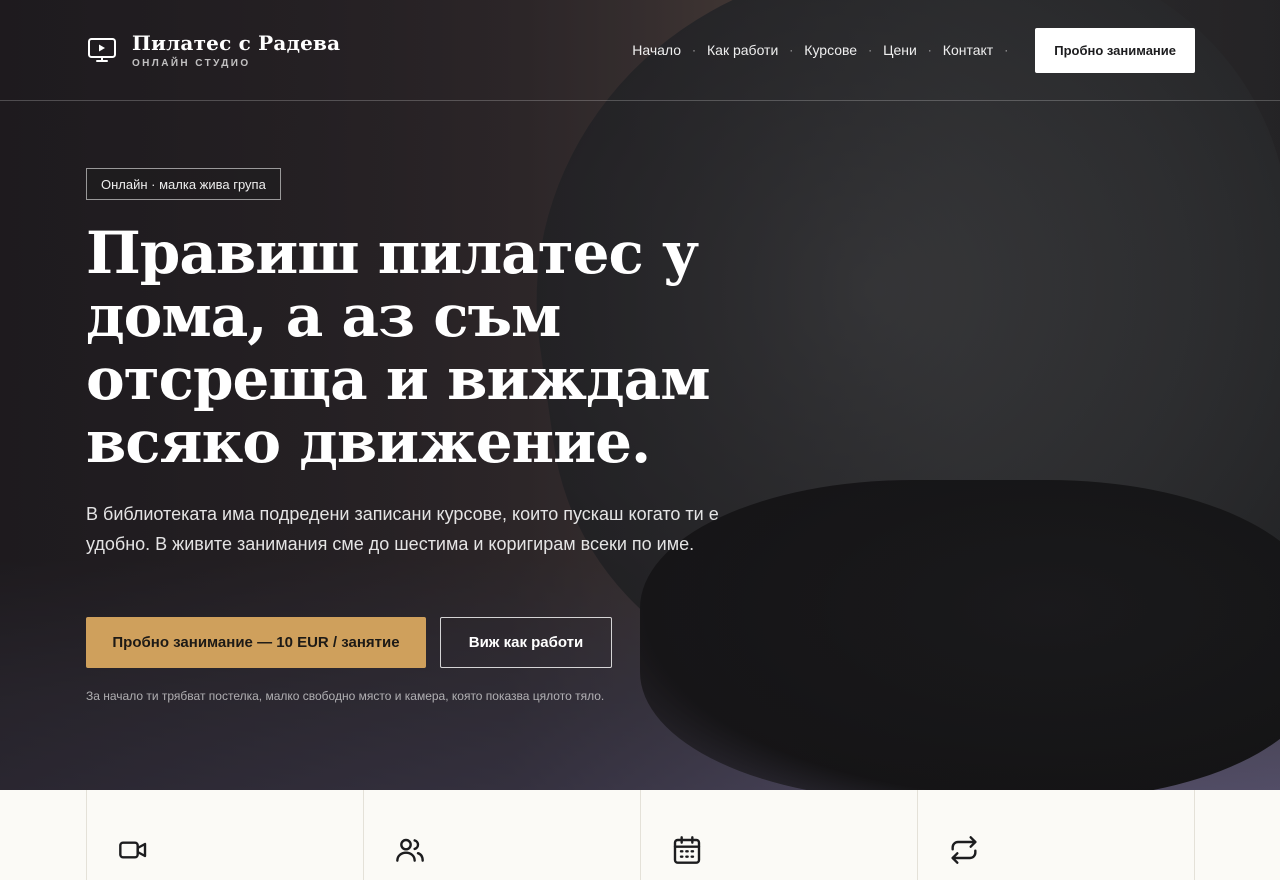 The width and height of the screenshot is (1280, 880). Describe the element at coordinates (1071, 850) in the screenshot. I see `repeat-icon` at that location.